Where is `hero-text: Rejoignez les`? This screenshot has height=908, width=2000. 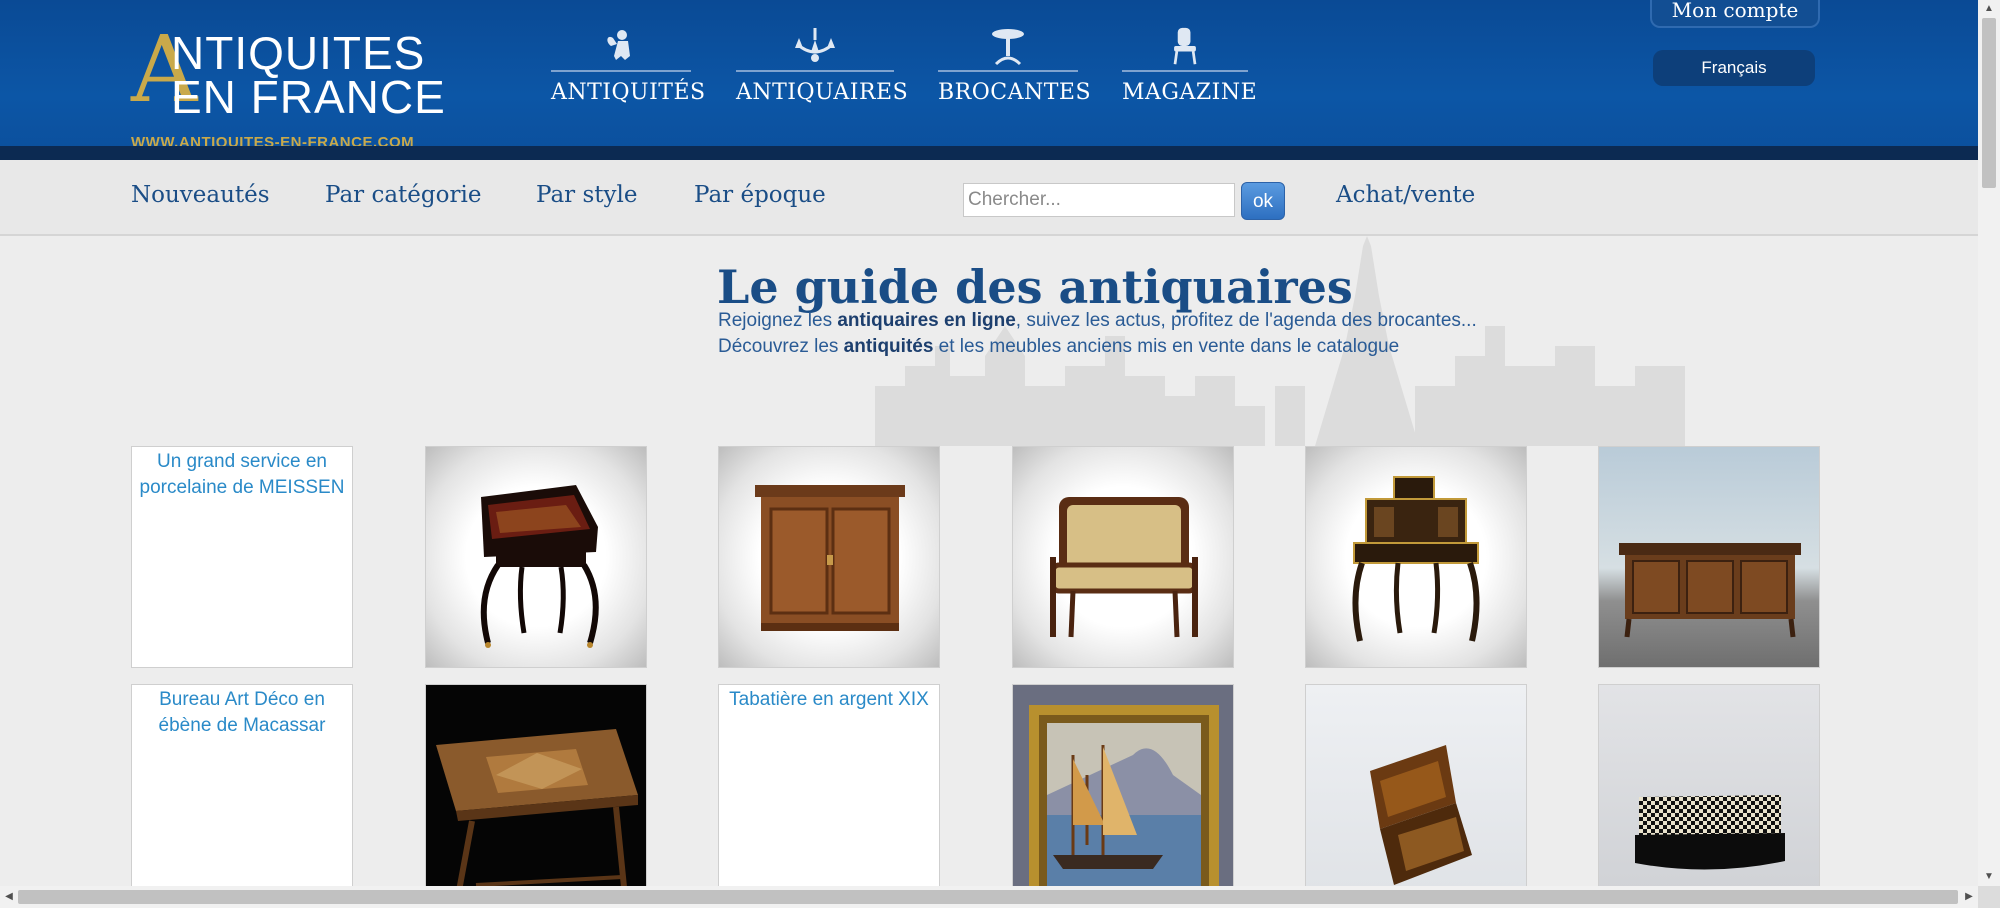 hero-text: Rejoignez les is located at coordinates (778, 320).